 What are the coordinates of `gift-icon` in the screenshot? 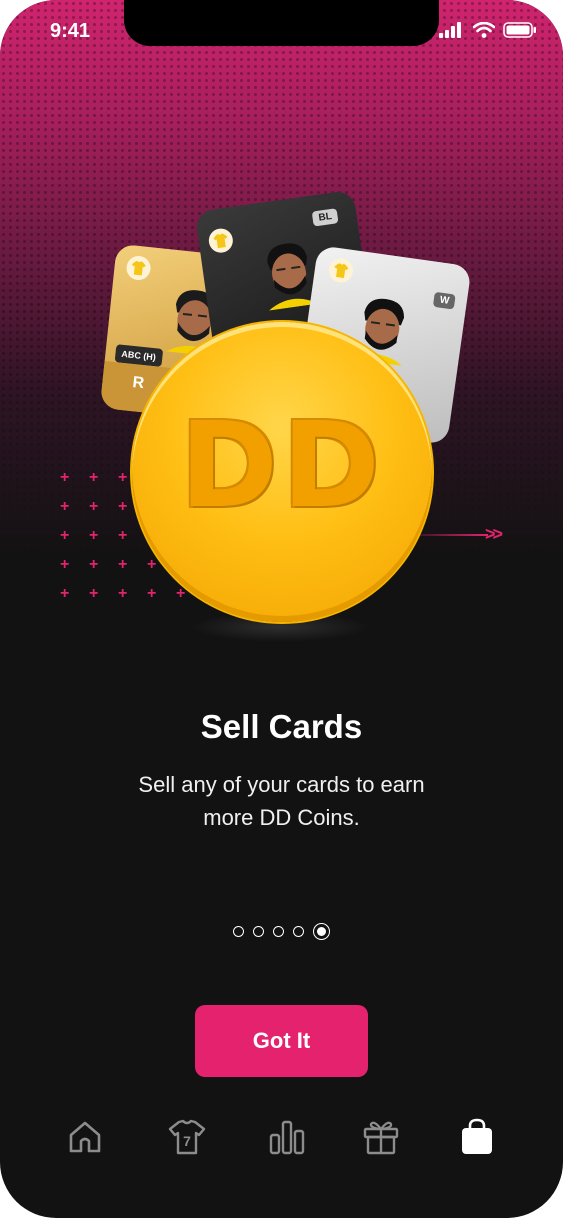 It's located at (381, 1138).